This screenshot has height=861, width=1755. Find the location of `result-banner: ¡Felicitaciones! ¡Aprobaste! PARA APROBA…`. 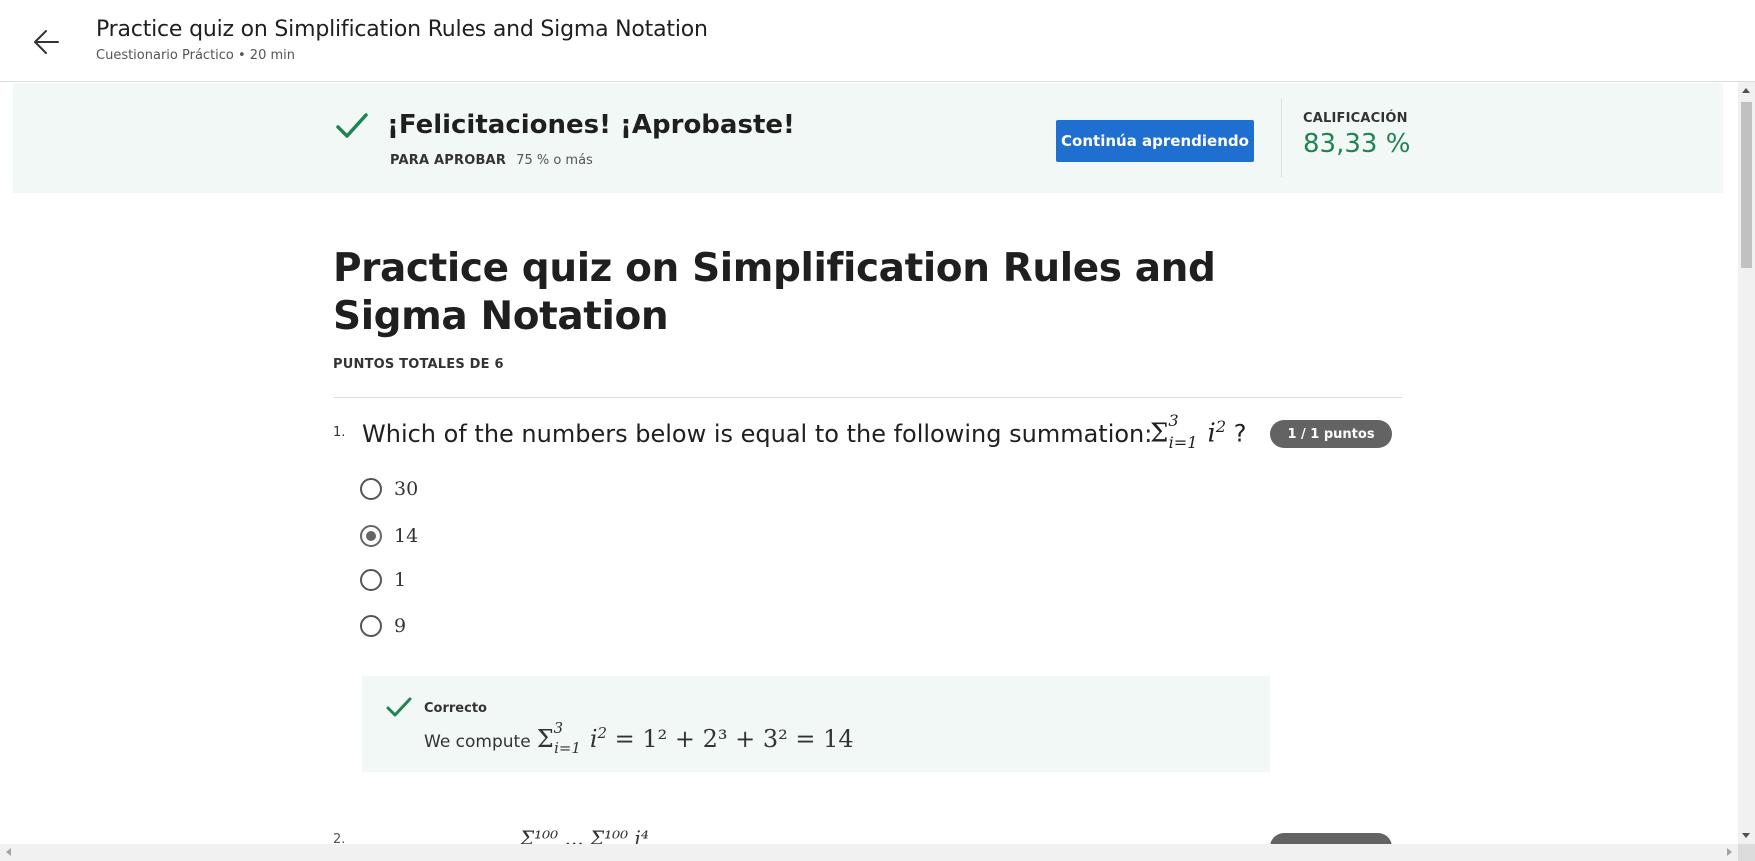

result-banner: ¡Felicitaciones! ¡Aprobaste! PARA APROBA… is located at coordinates (868, 138).